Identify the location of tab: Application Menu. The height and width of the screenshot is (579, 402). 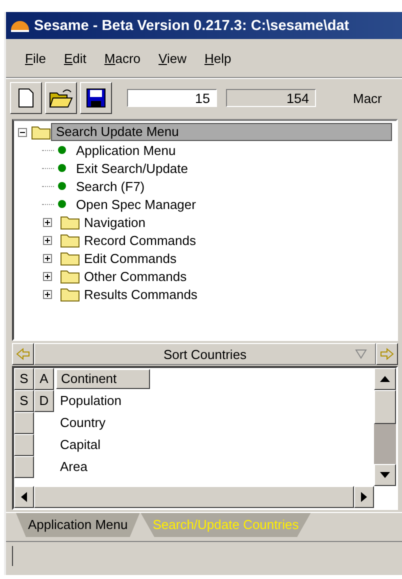
(78, 525).